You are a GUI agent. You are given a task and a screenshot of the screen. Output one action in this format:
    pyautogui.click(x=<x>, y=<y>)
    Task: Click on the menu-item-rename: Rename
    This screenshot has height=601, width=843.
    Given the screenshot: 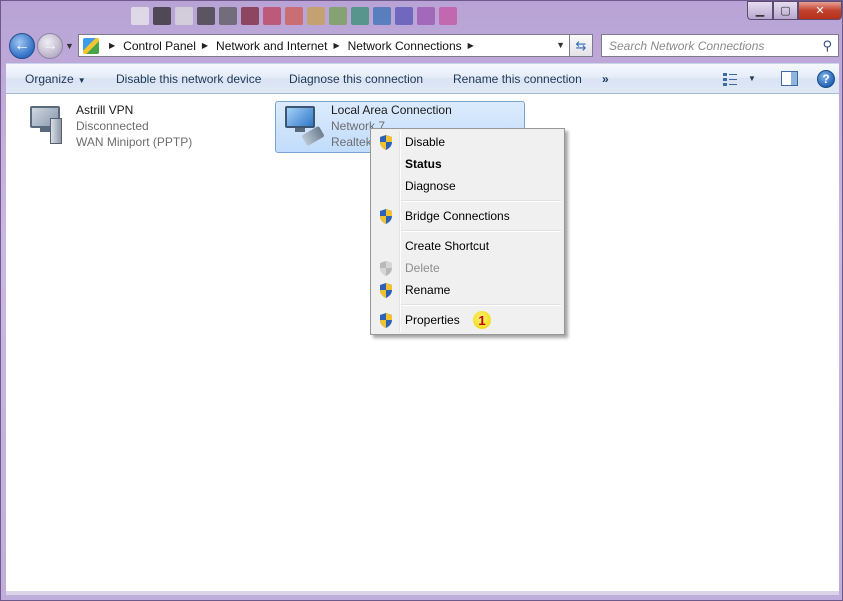 What is the action you would take?
    pyautogui.click(x=467, y=290)
    